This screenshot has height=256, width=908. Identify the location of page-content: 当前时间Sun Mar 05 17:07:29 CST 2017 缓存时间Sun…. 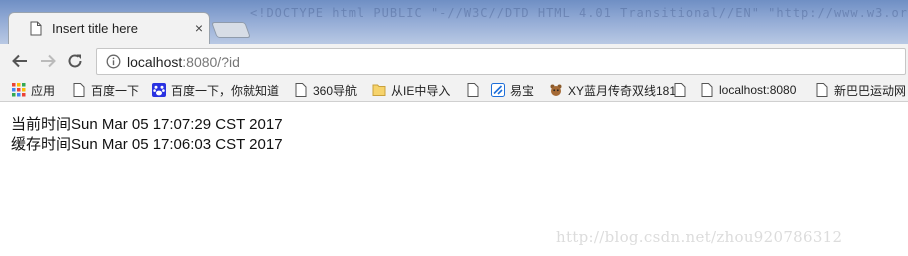
(147, 135).